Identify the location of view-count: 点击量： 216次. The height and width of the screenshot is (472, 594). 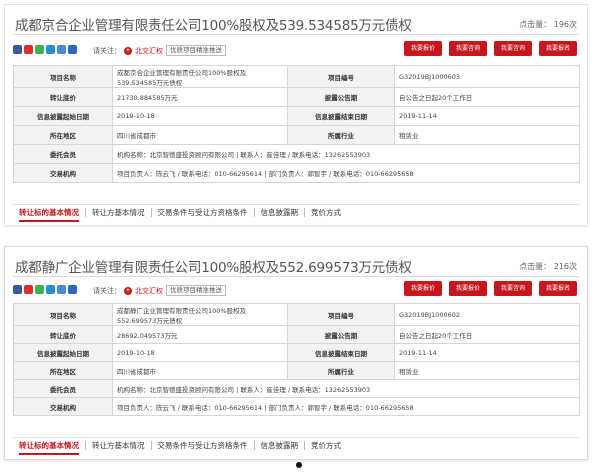
(548, 266).